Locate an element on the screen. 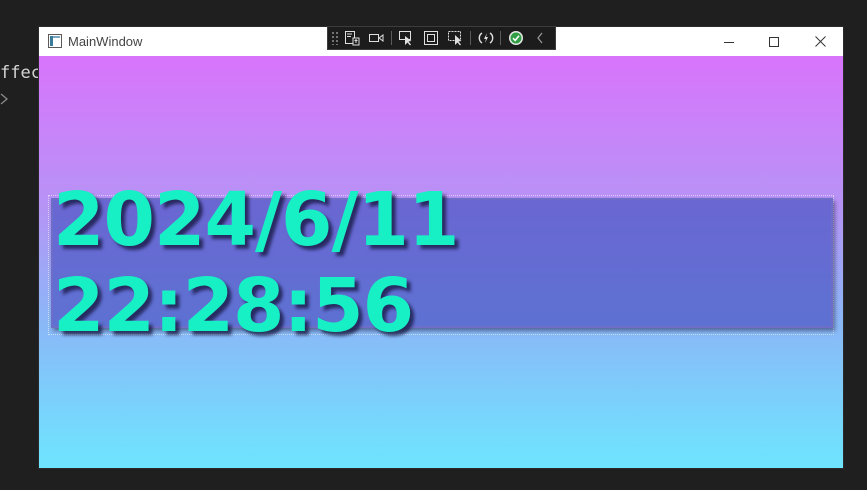 This screenshot has width=867, height=490. window-title: MainWindow is located at coordinates (105, 41).